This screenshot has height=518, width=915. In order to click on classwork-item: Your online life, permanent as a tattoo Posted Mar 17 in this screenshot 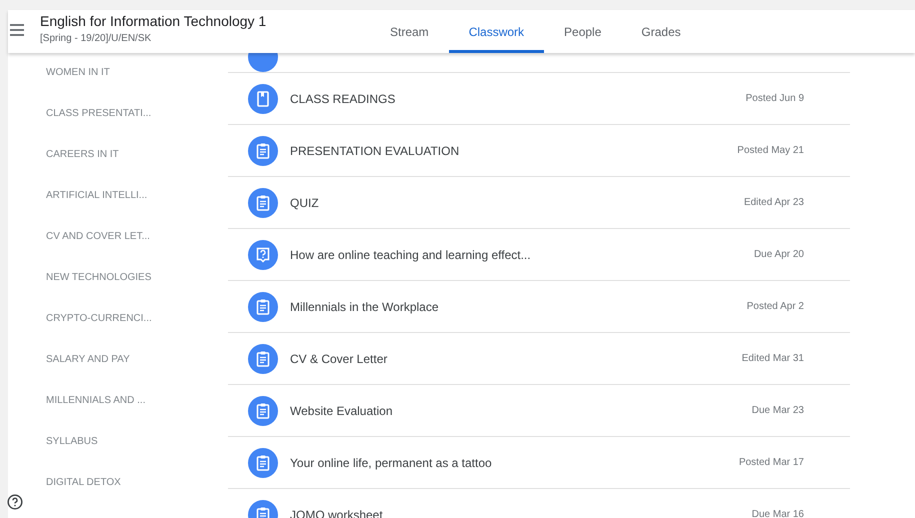, I will do `click(539, 463)`.